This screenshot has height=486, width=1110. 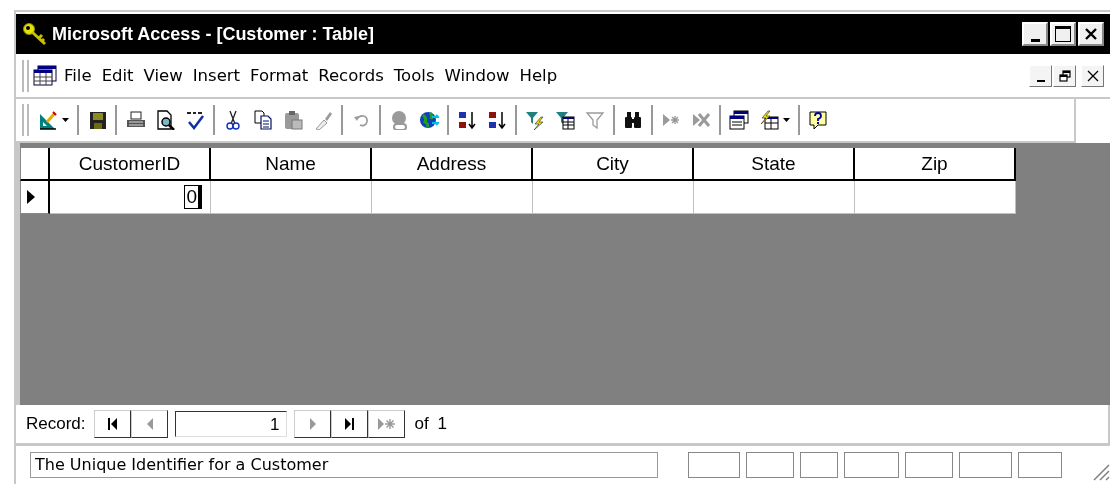 What do you see at coordinates (193, 197) in the screenshot?
I see `cell-value: 0` at bounding box center [193, 197].